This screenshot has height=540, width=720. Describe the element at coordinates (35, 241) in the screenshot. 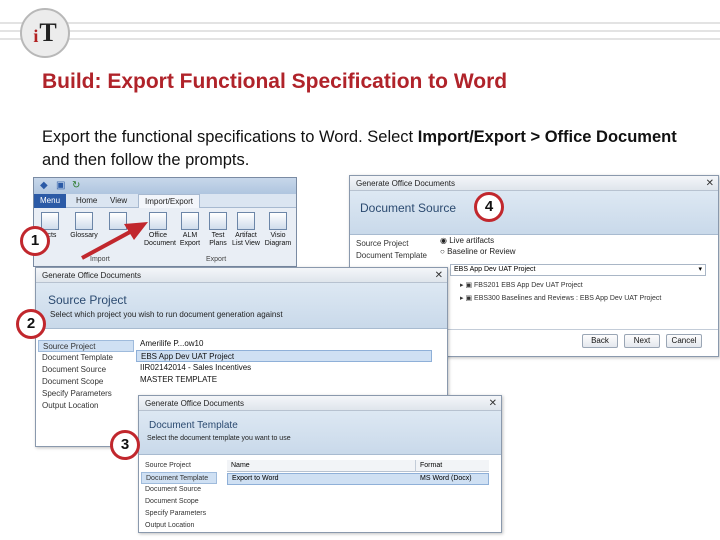

I see `step-marker-1: 1` at that location.